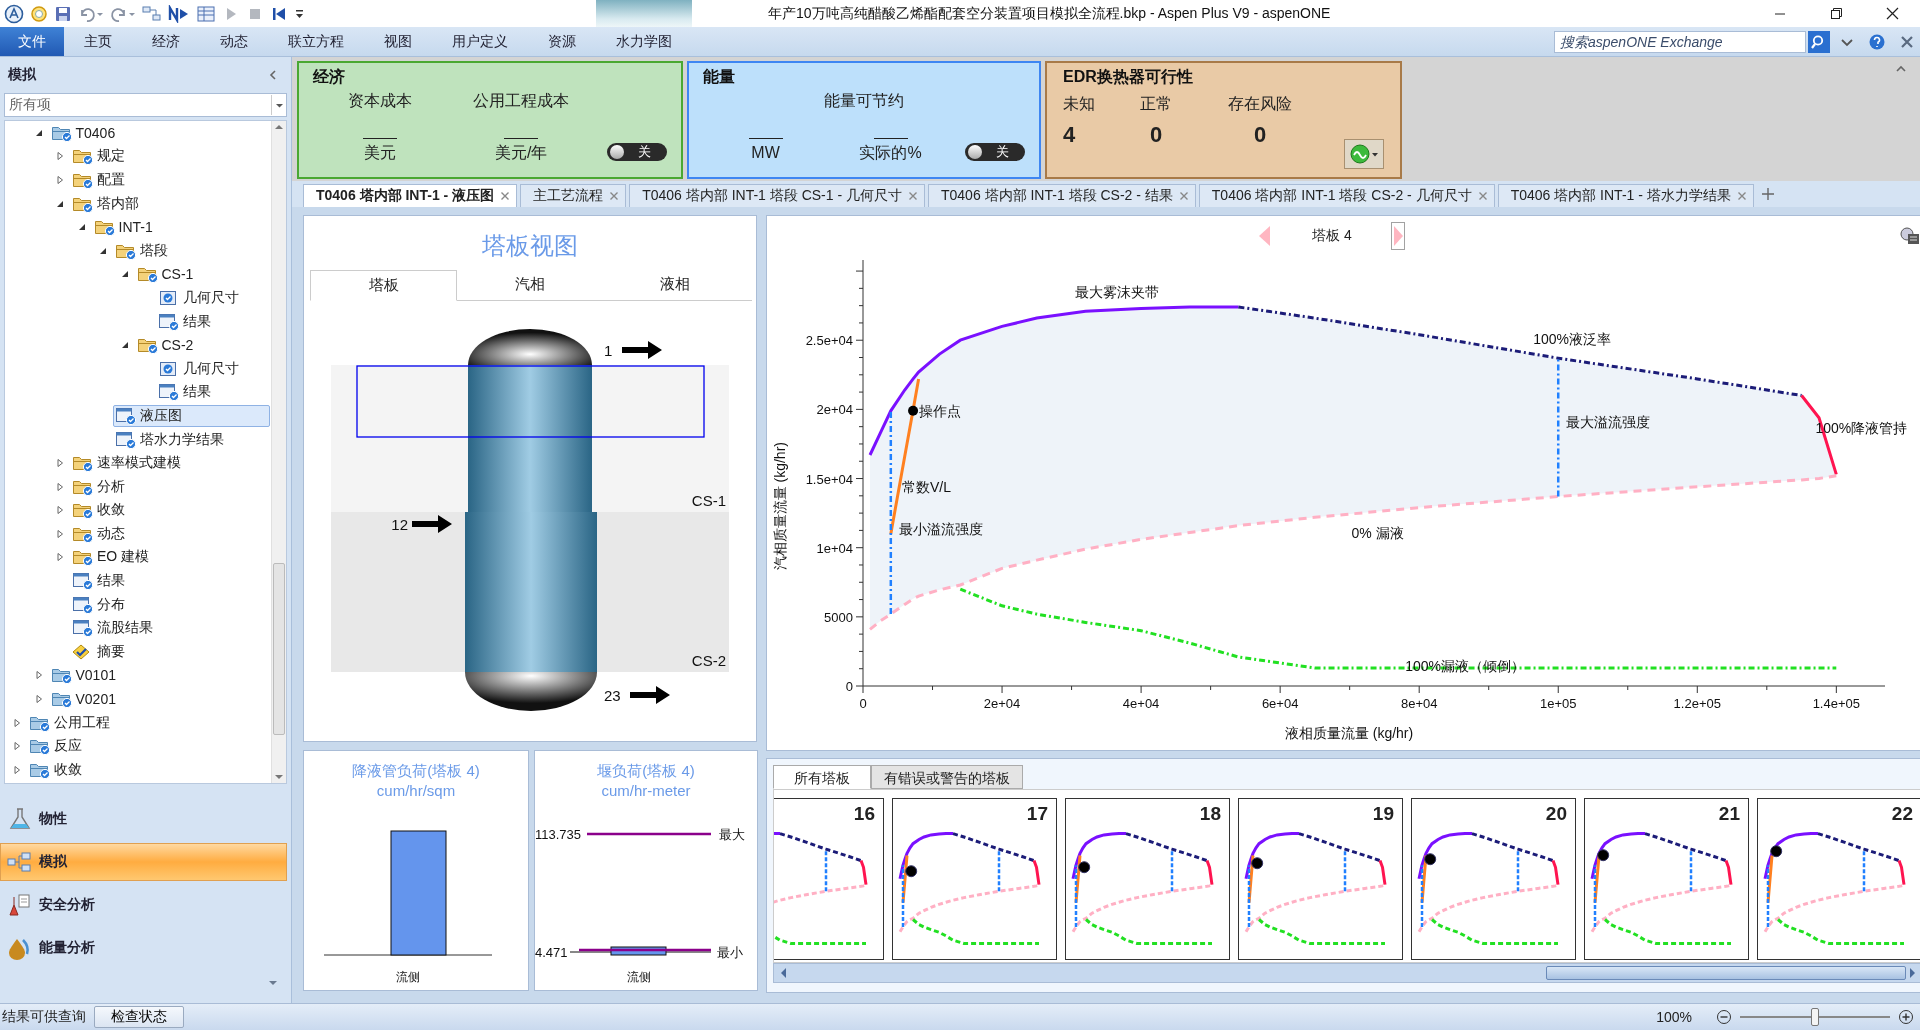  Describe the element at coordinates (1260, 135) in the screenshot. I see `status-count: 0` at that location.